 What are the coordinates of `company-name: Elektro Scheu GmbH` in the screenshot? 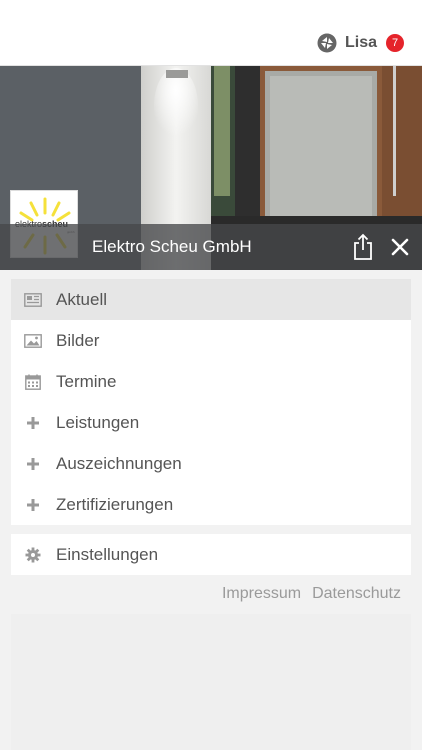 It's located at (172, 246).